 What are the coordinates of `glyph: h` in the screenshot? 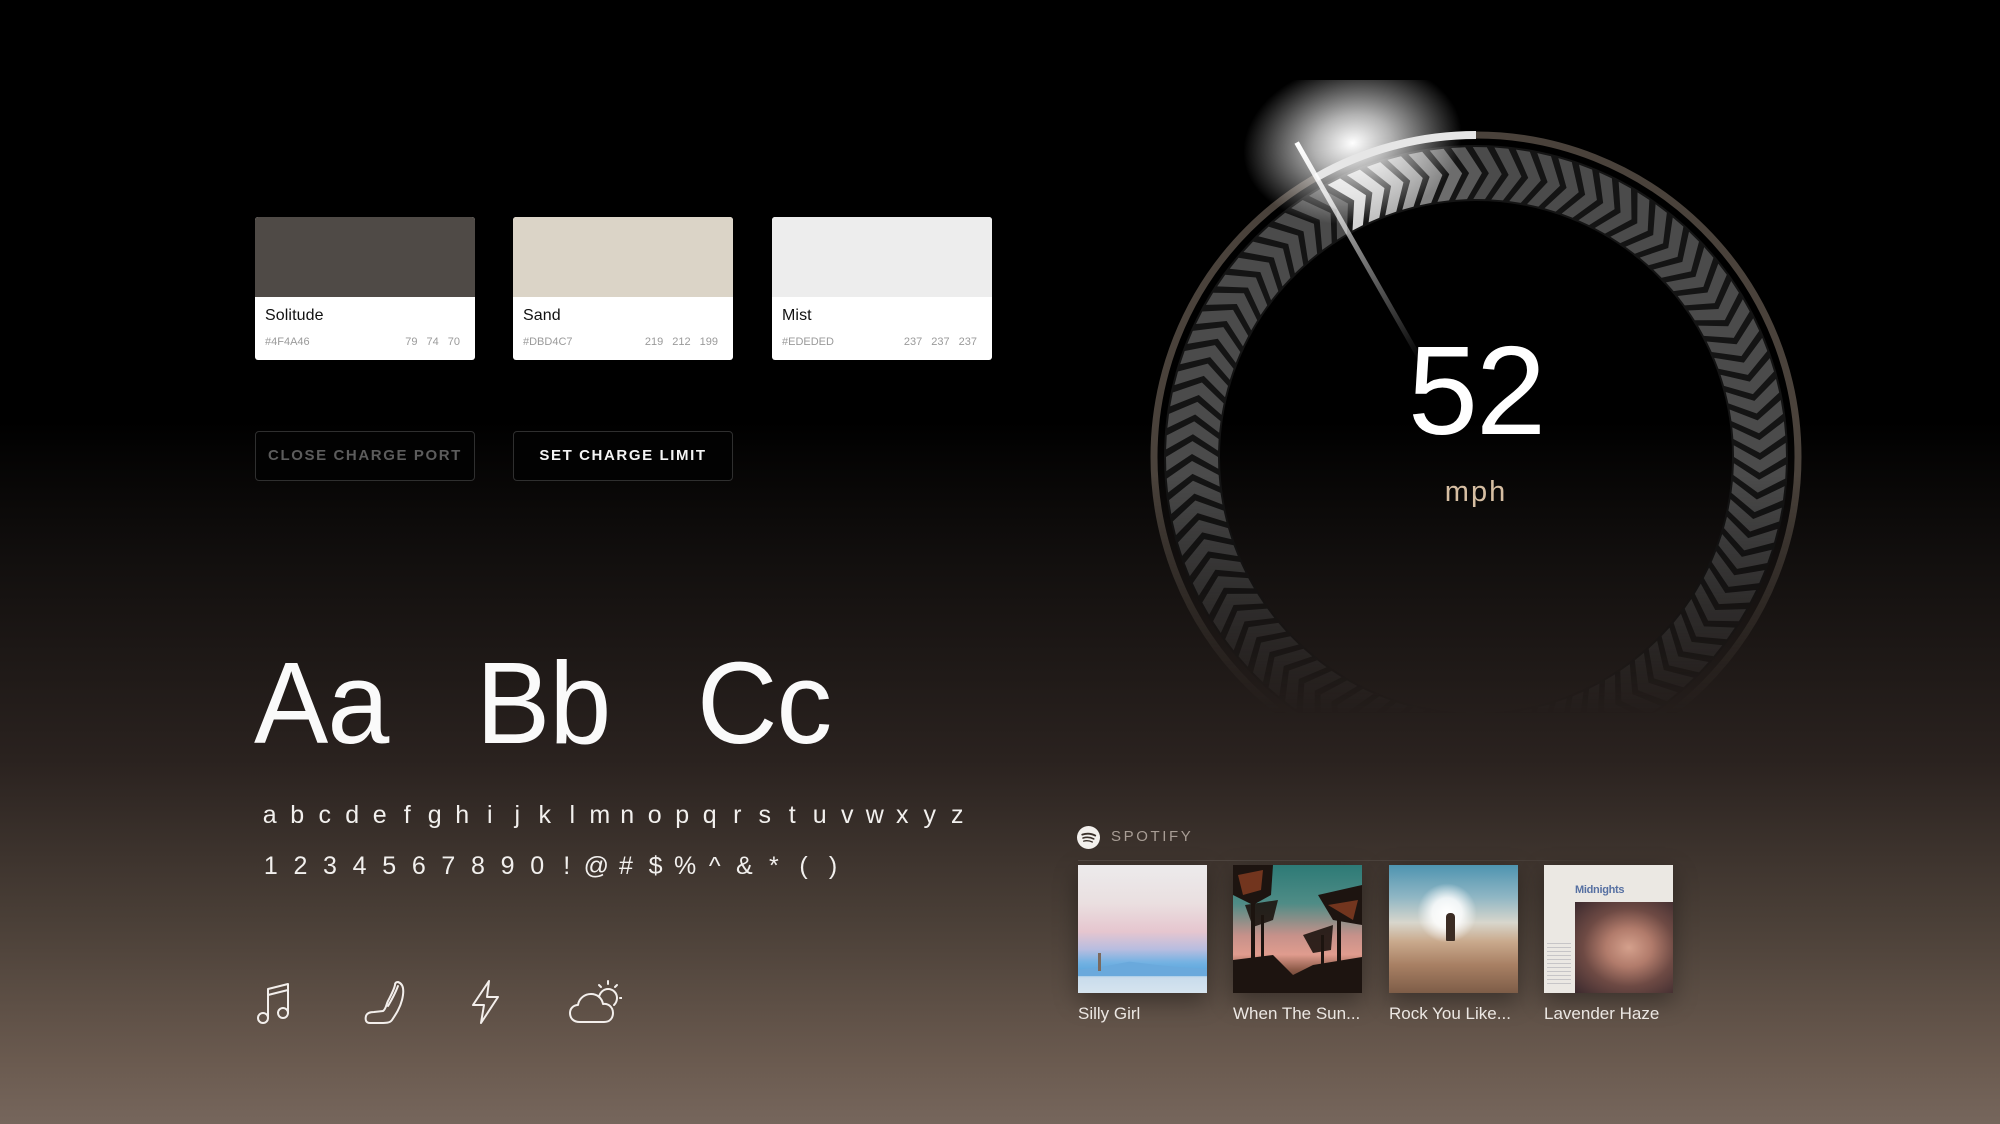 It's located at (462, 815).